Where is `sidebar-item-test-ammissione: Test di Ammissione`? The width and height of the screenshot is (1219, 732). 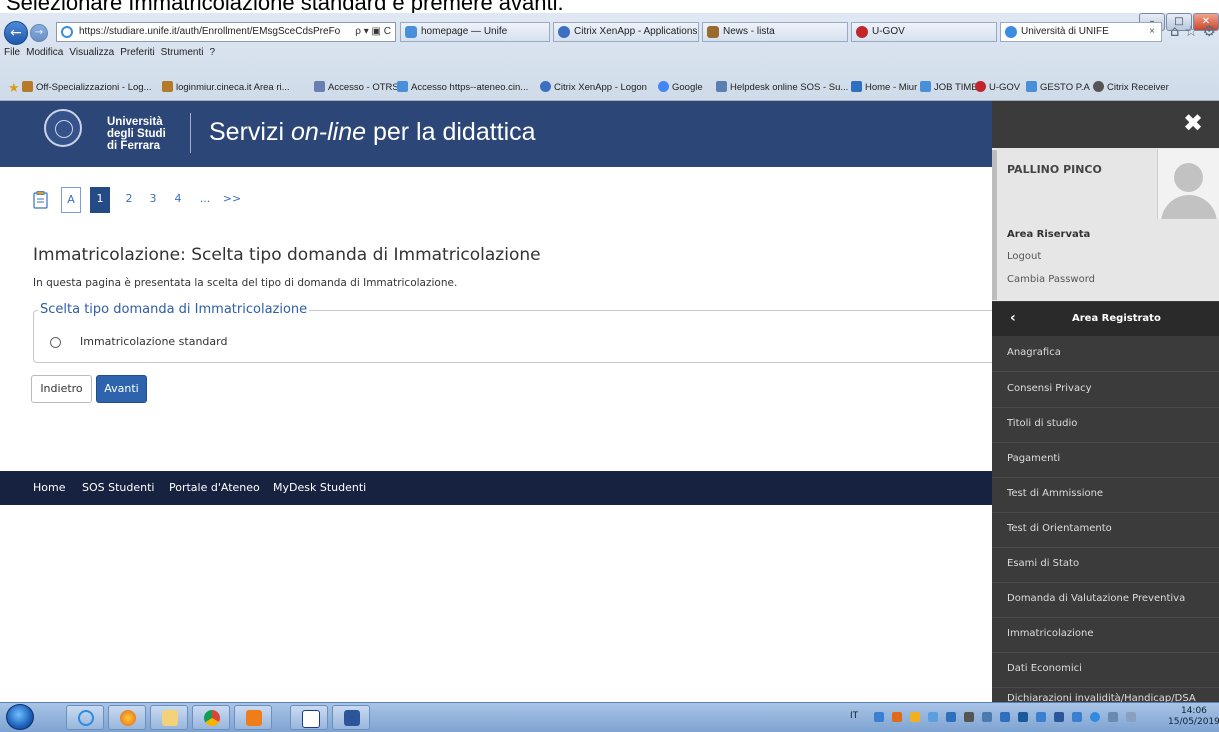
sidebar-item-test-ammissione: Test di Ammissione is located at coordinates (1105, 495).